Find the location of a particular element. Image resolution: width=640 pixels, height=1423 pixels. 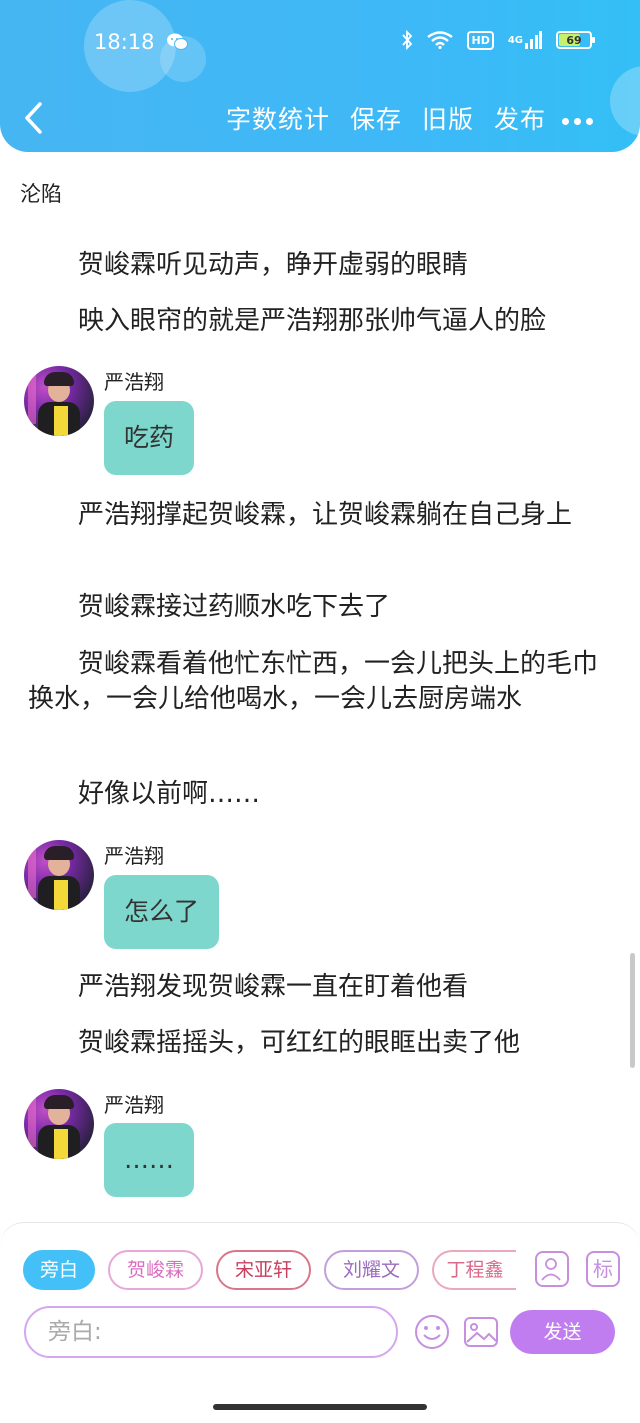

send-button: 发送 is located at coordinates (562, 1332).